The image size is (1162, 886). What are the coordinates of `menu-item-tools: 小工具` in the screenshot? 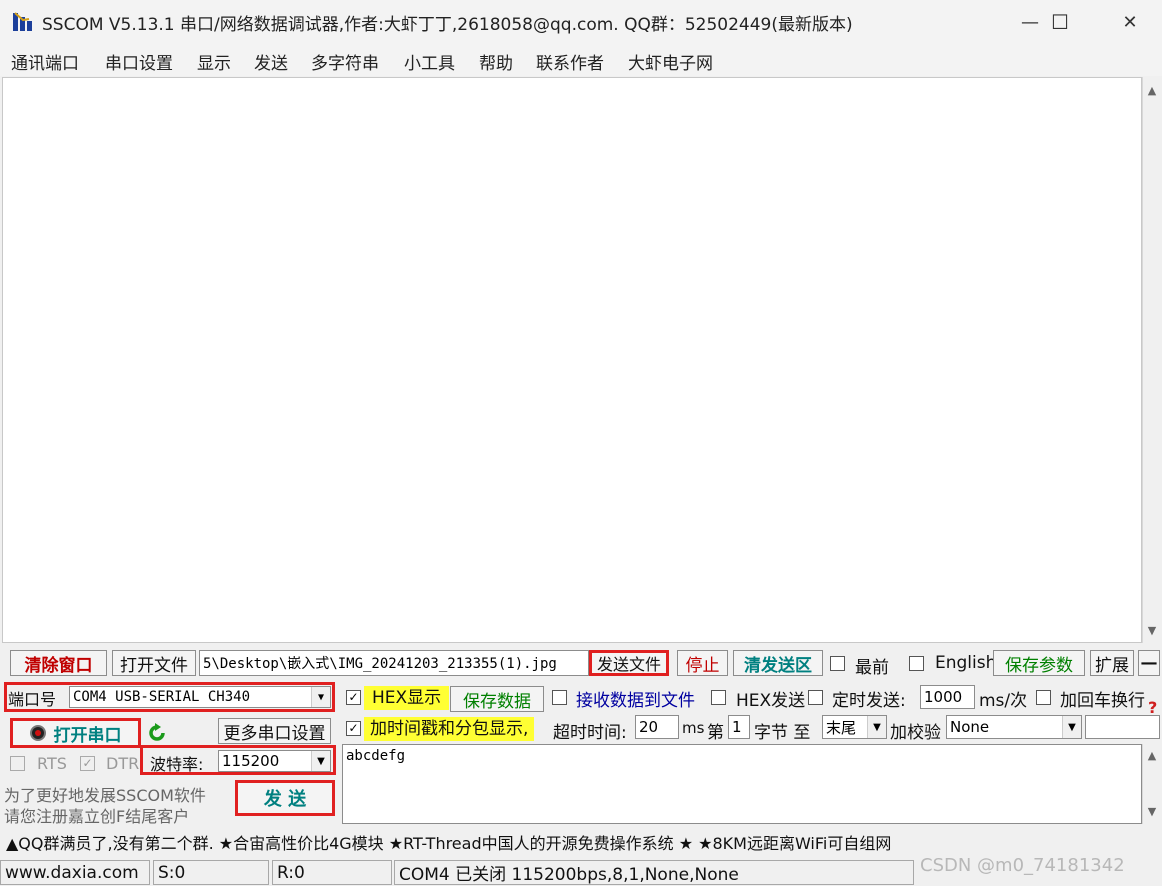 It's located at (429, 61).